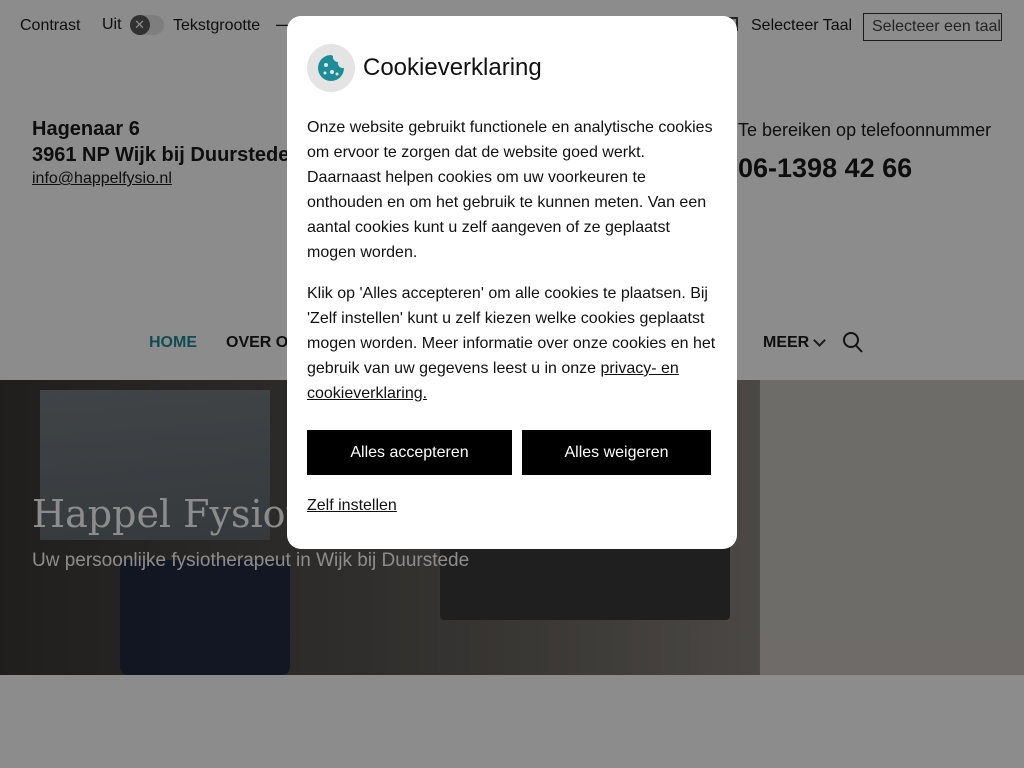 This screenshot has width=1024, height=768. I want to click on accept-all-button: Alles accepteren, so click(409, 452).